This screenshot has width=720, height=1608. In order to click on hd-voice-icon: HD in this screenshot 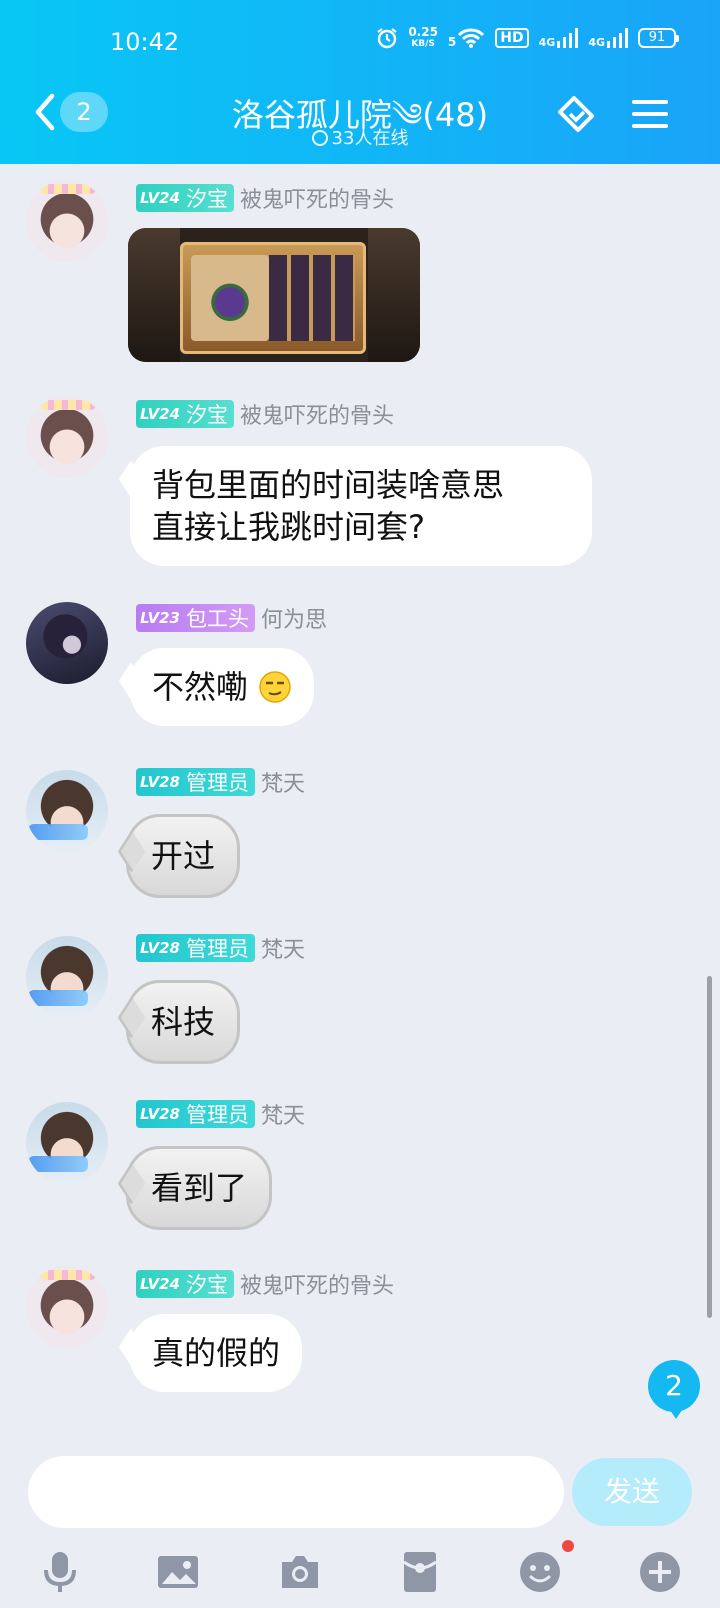, I will do `click(512, 38)`.